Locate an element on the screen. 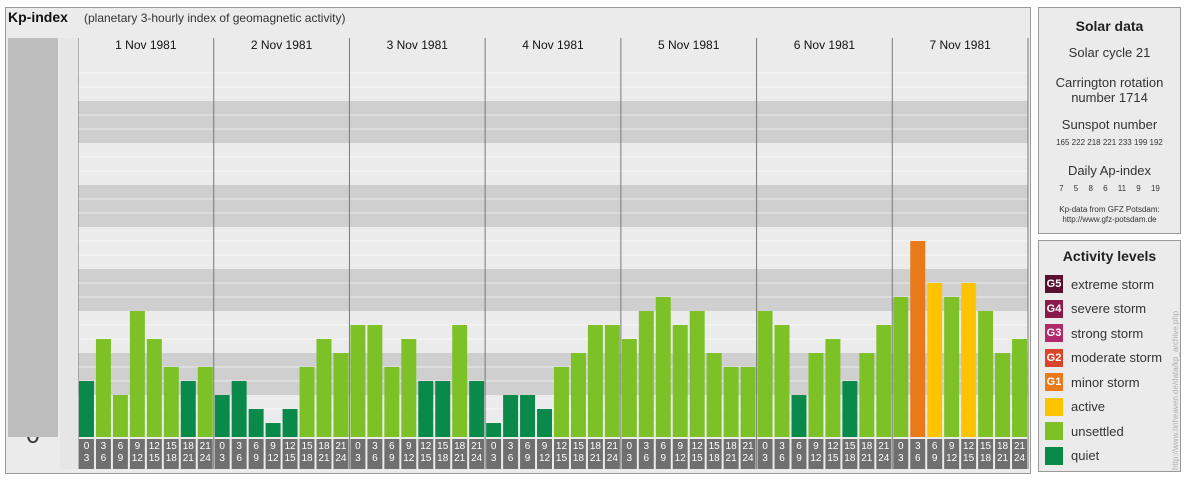  level-label: quiet is located at coordinates (1085, 455).